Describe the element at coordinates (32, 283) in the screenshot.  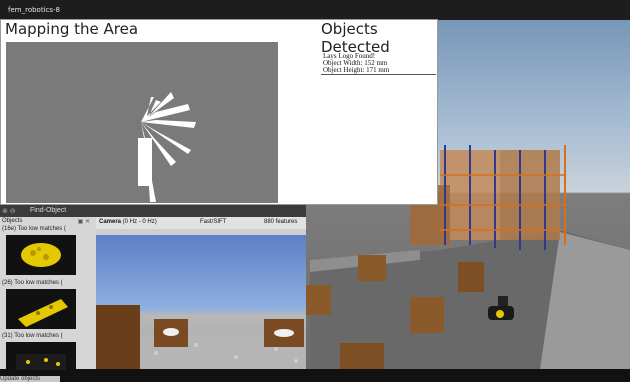
I see `object-label: (26) Too low matches (` at that location.